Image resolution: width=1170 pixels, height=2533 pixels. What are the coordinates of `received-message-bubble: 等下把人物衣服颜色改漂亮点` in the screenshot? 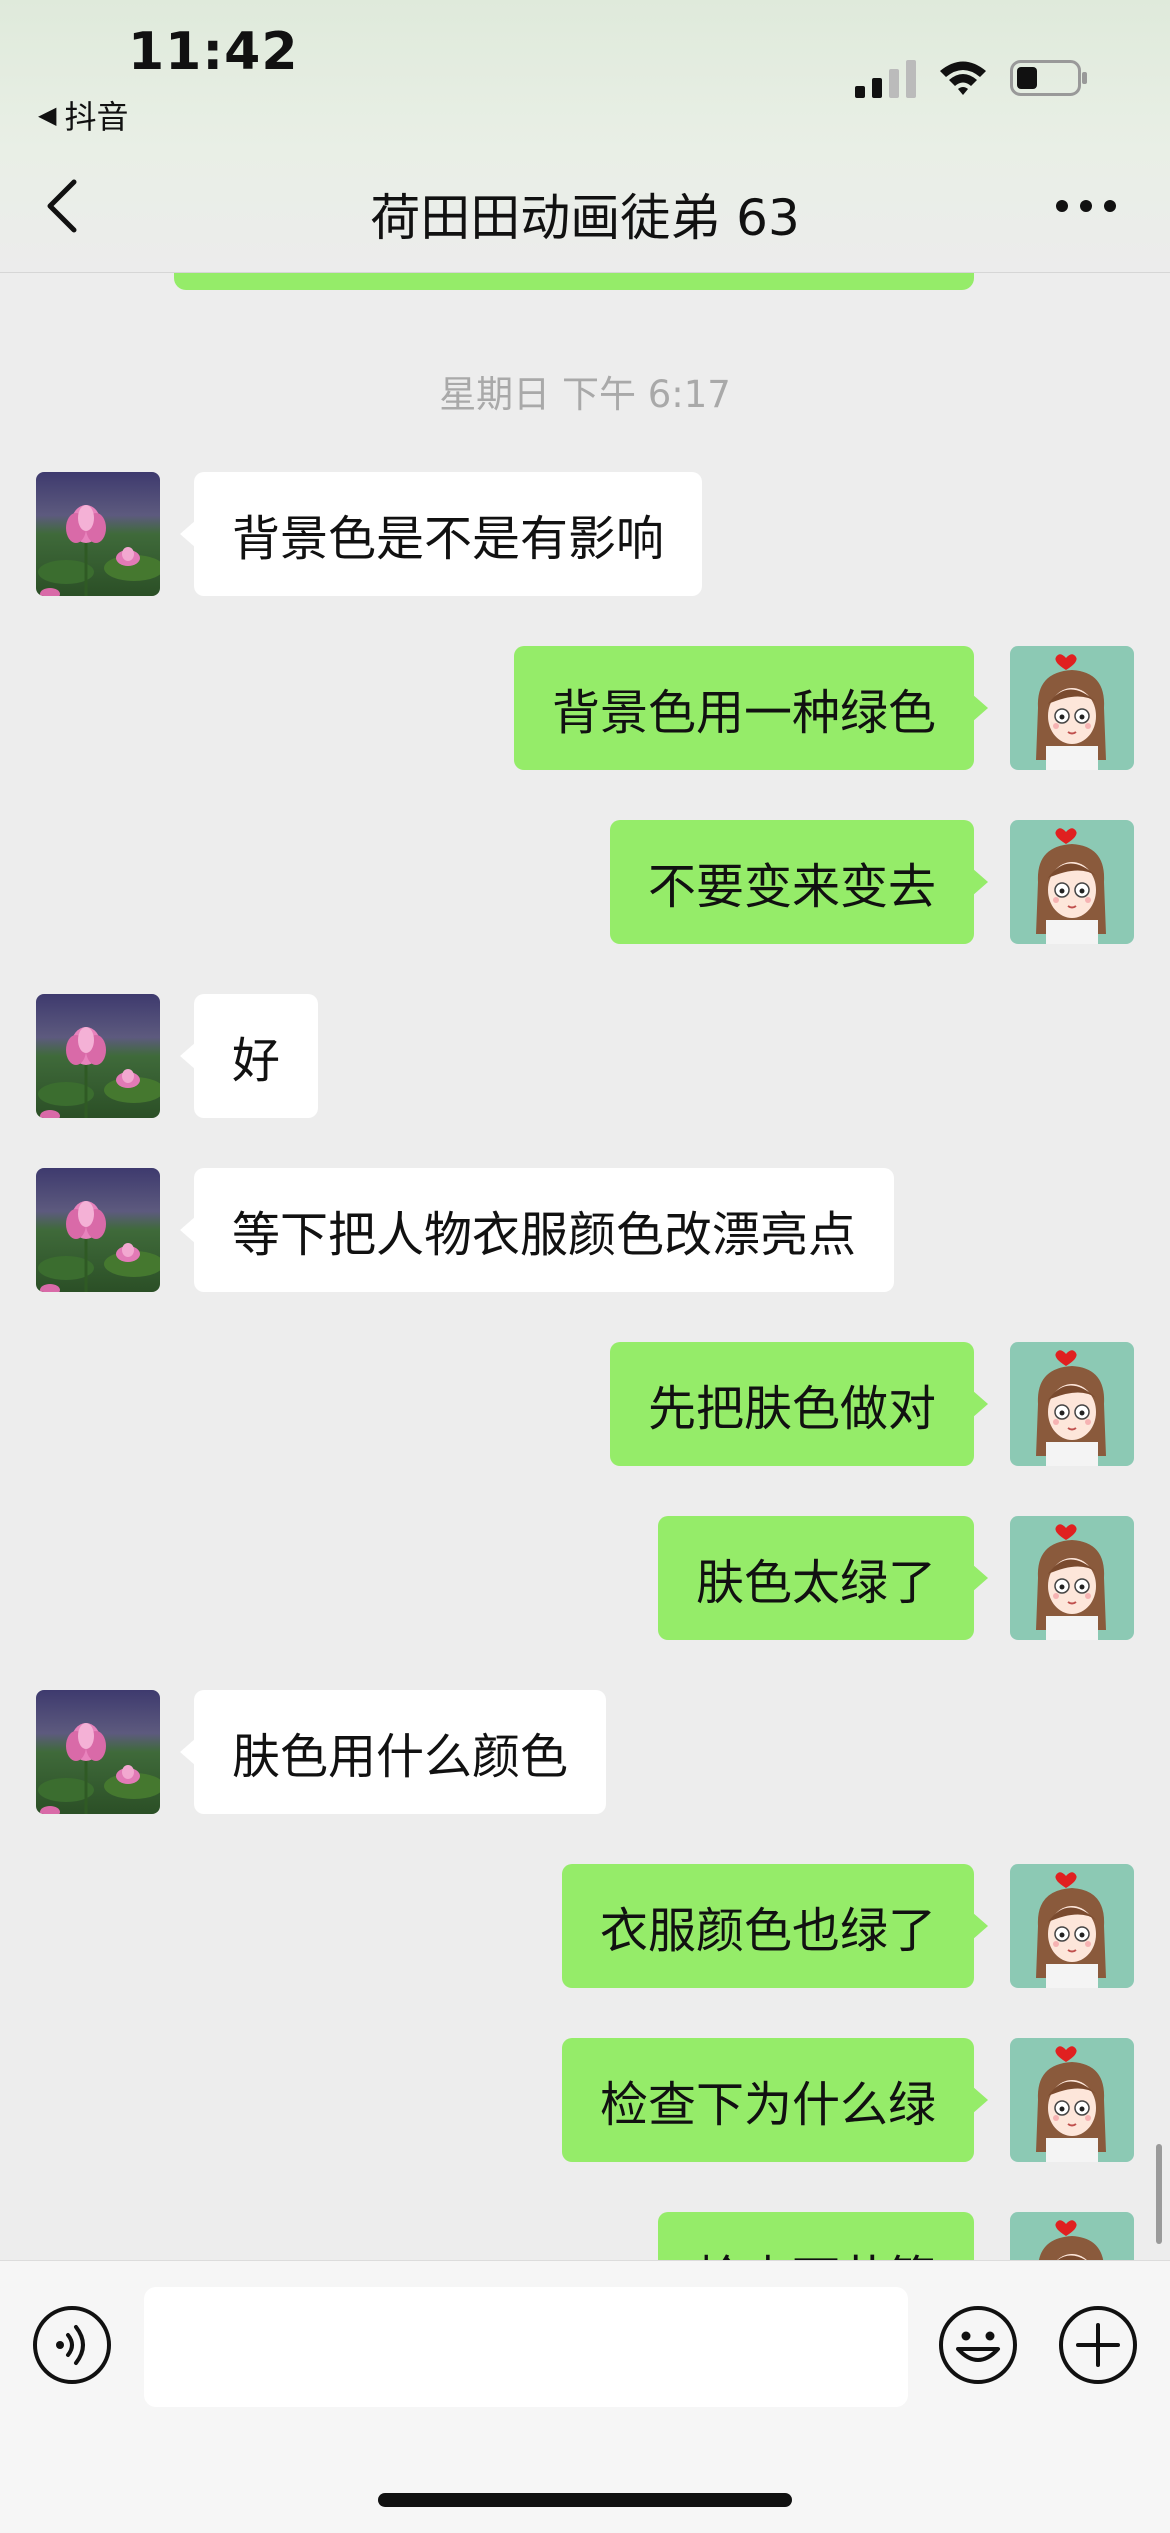 It's located at (537, 1230).